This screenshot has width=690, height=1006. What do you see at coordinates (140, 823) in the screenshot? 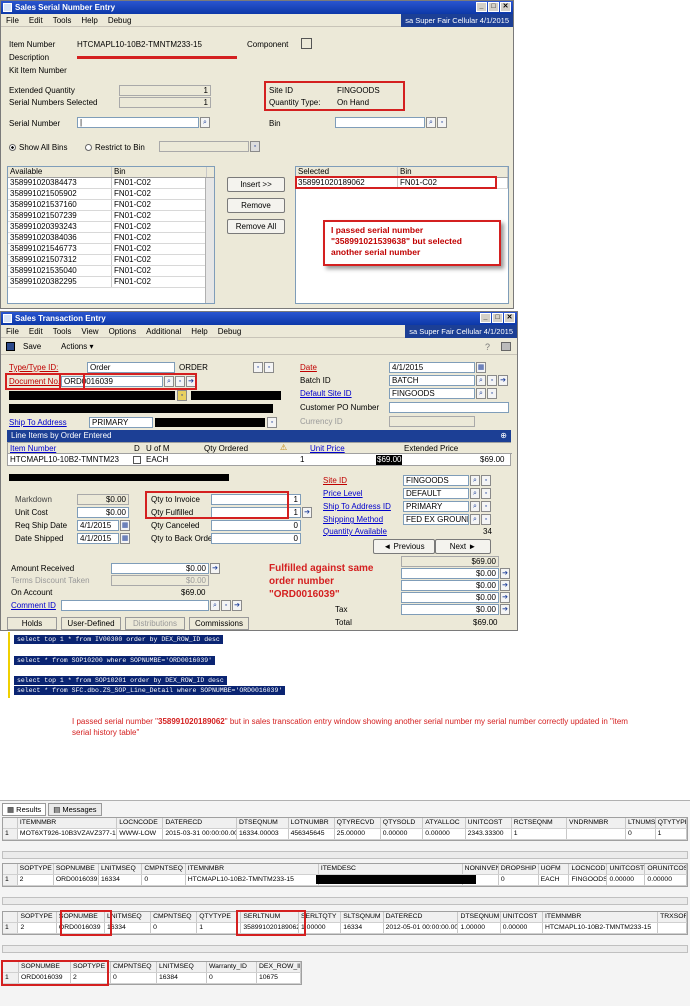
I see `column-header: LOCNCODE` at bounding box center [140, 823].